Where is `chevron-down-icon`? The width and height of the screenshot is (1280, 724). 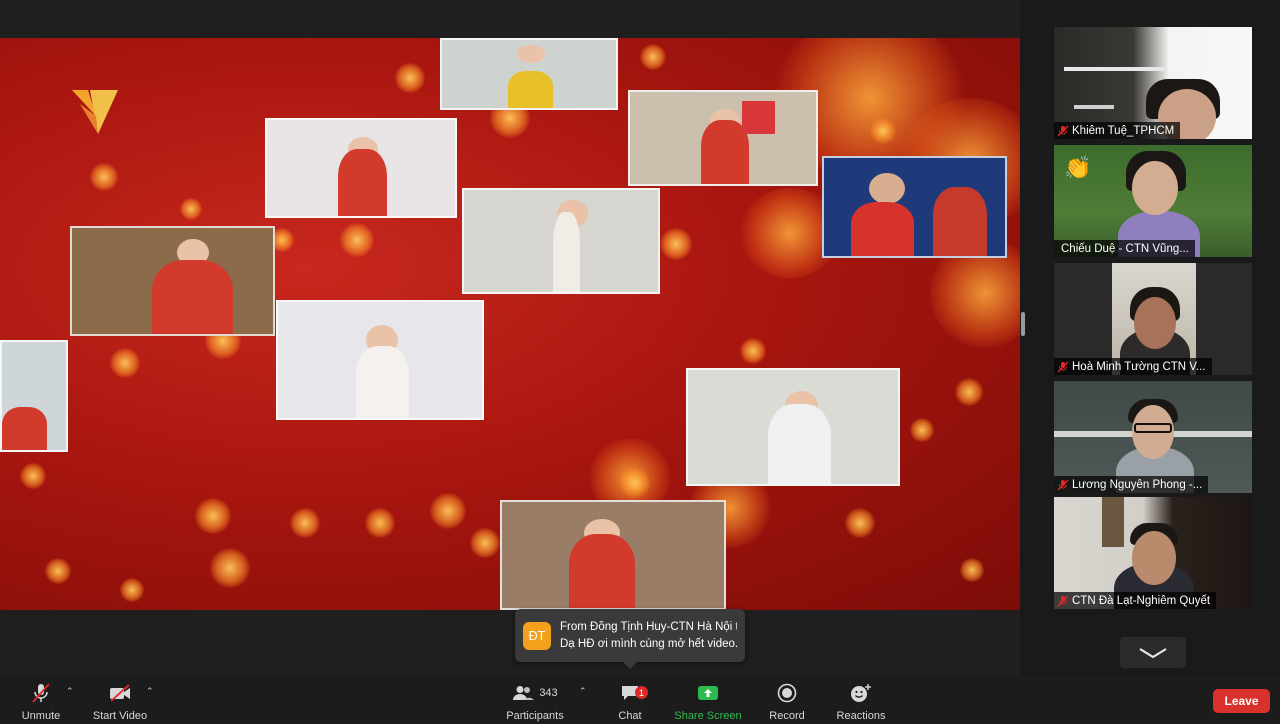 chevron-down-icon is located at coordinates (1153, 652).